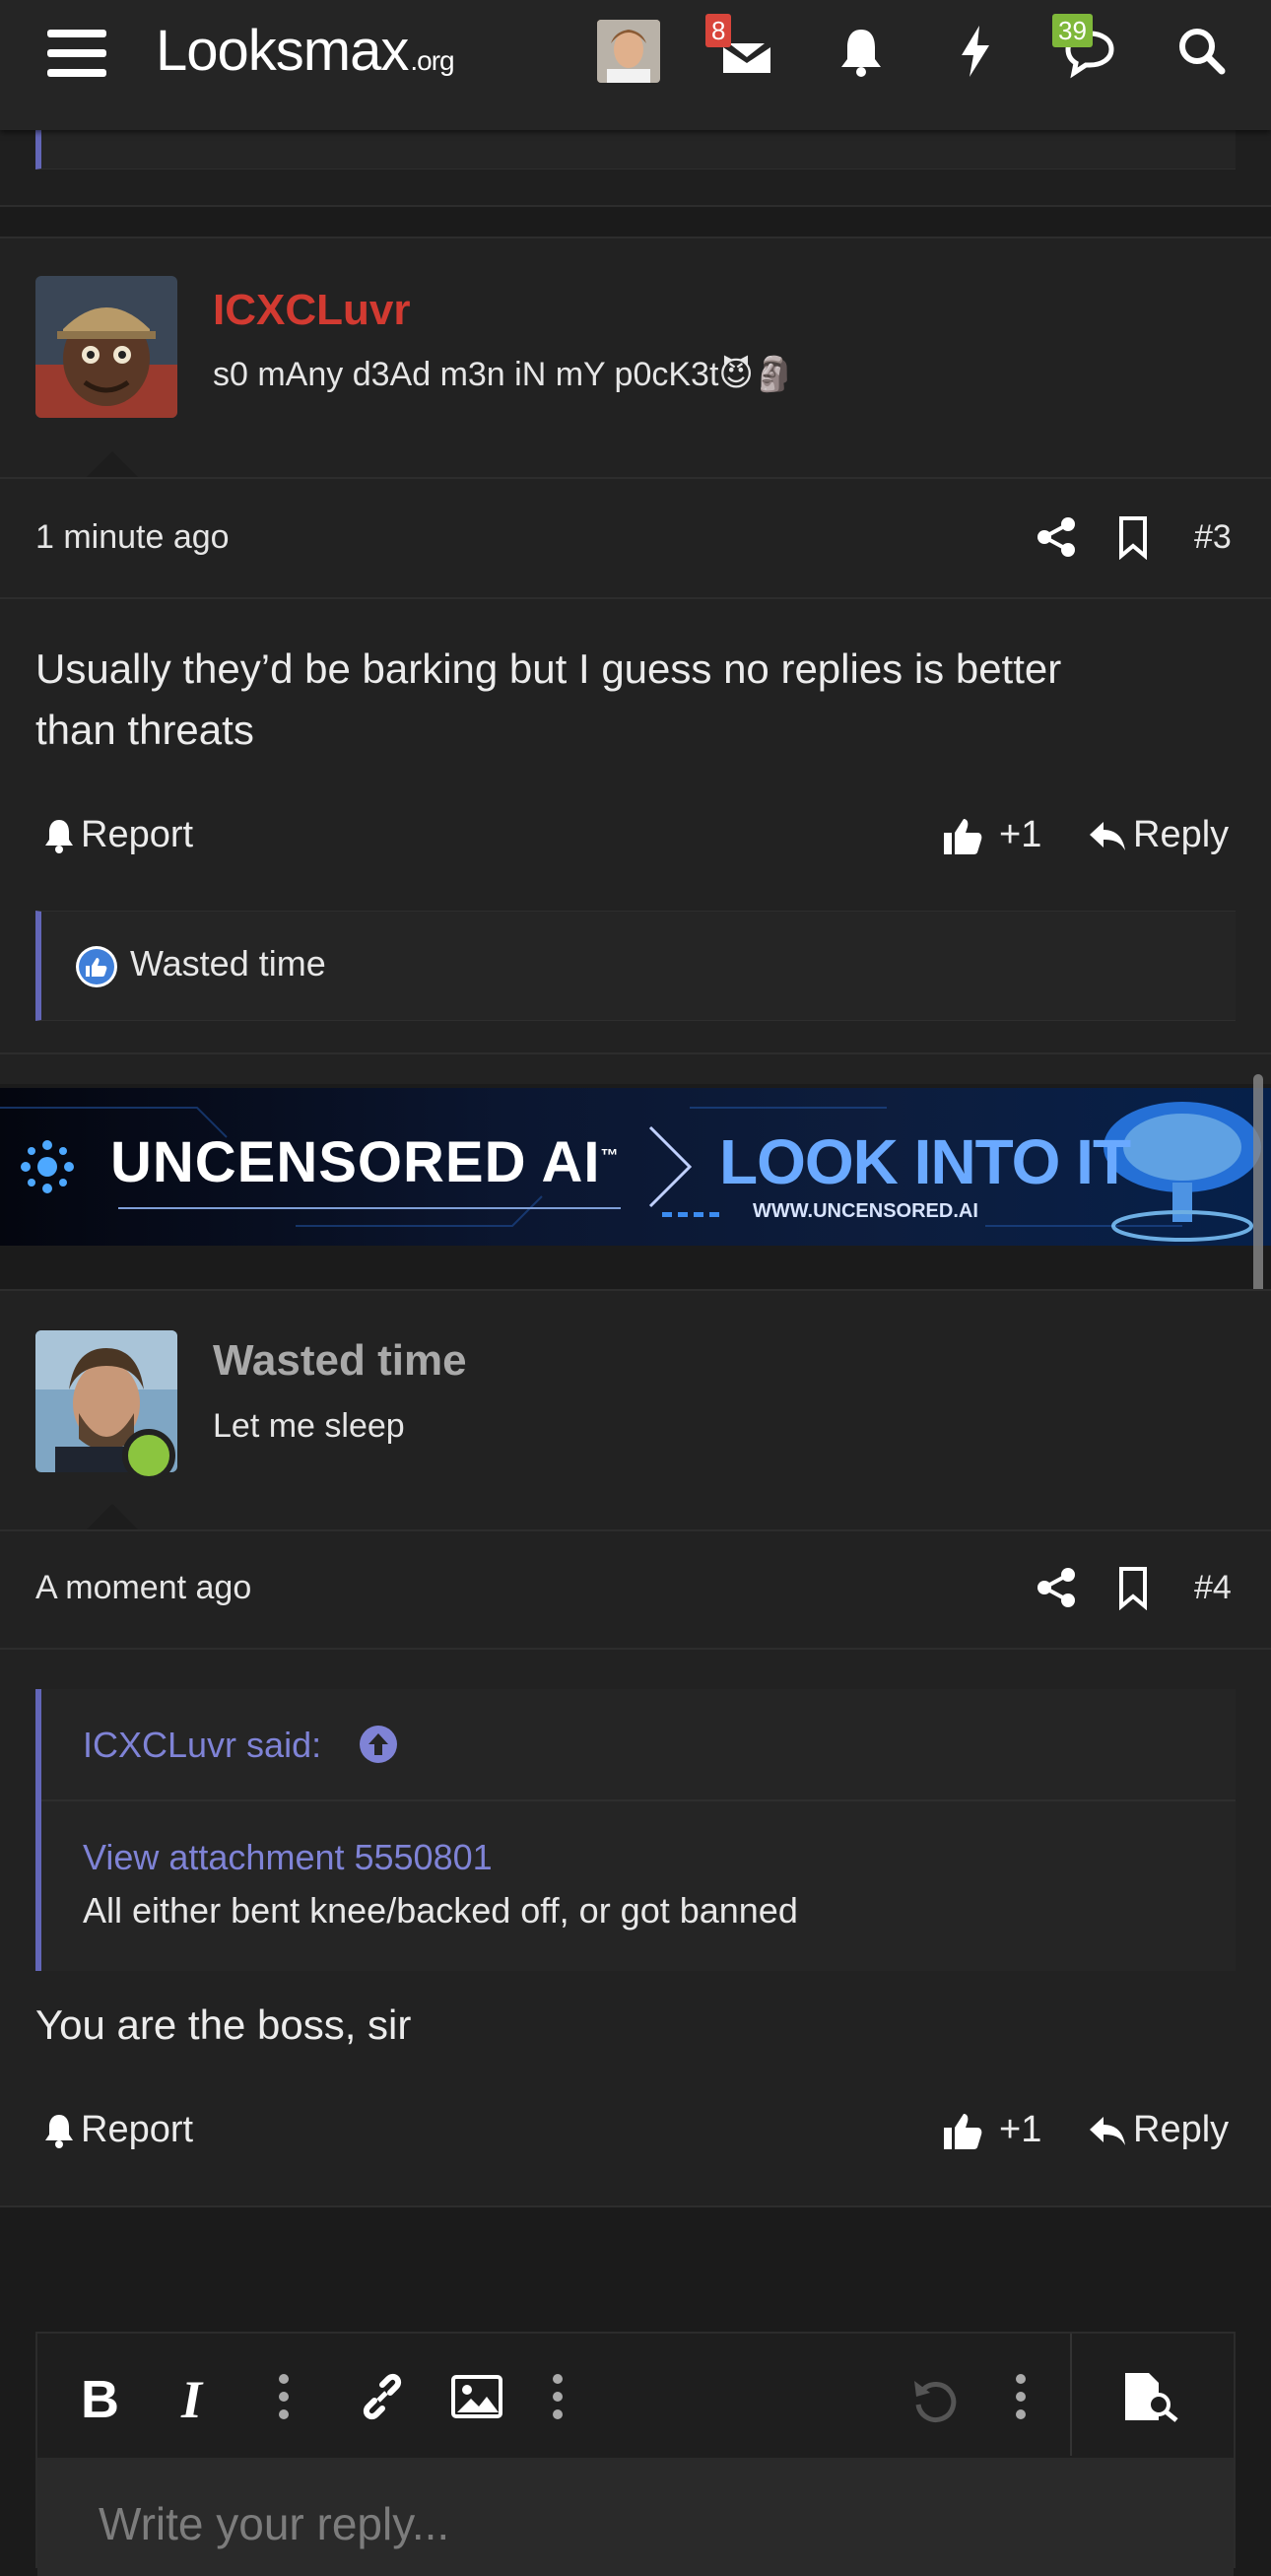 The image size is (1271, 2576). I want to click on username-text: ICXCLuvr, so click(312, 310).